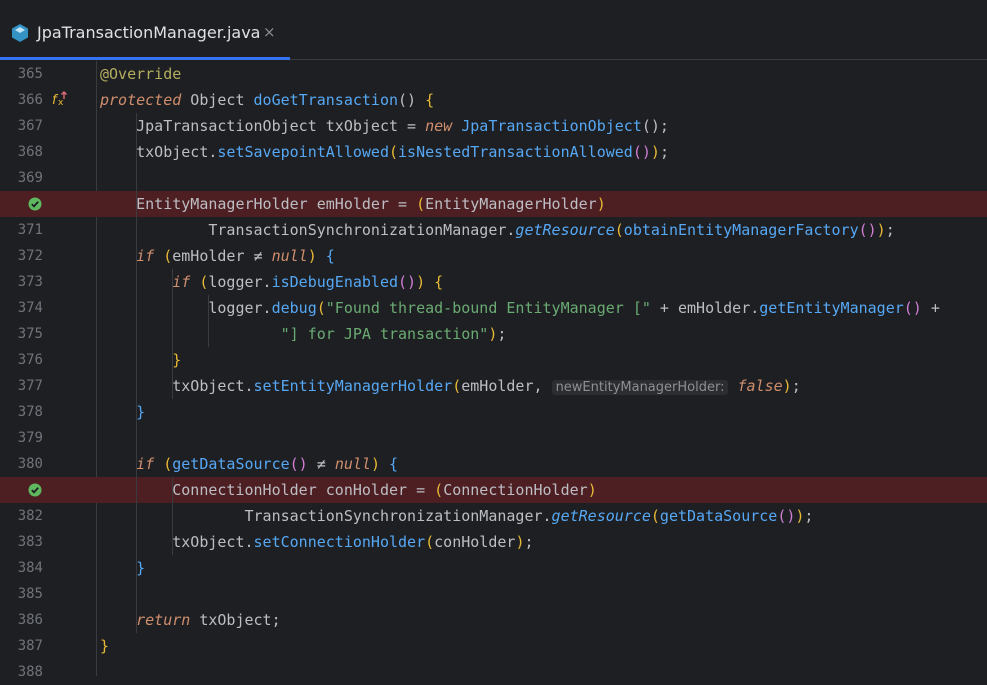  Describe the element at coordinates (421, 282) in the screenshot. I see `code-token: )` at that location.